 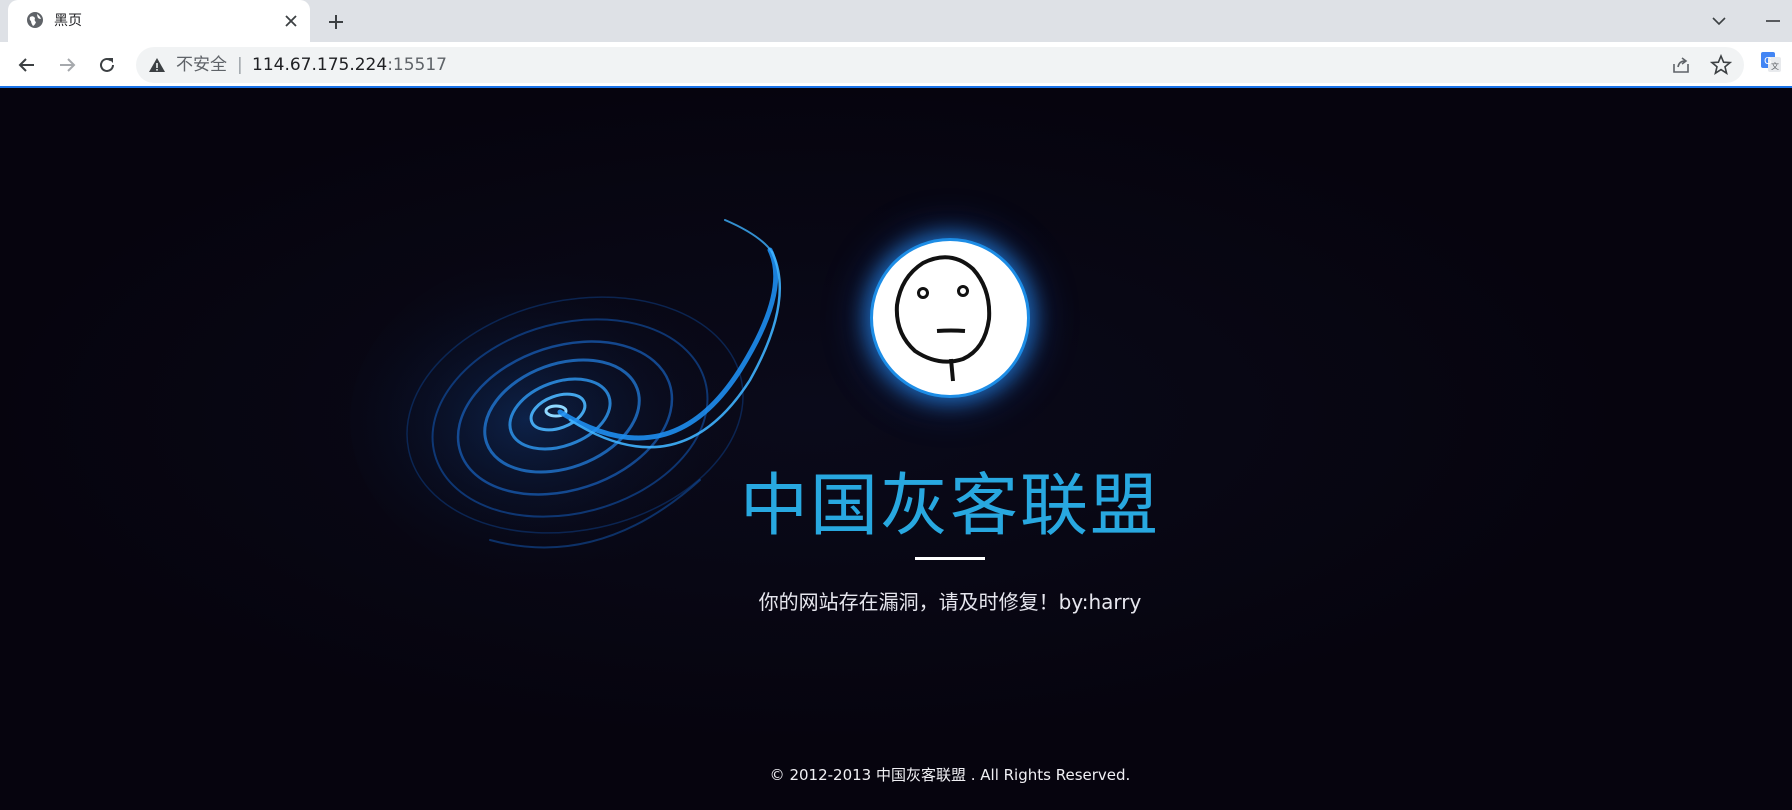 What do you see at coordinates (1775, 66) in the screenshot?
I see `svg-text: 文` at bounding box center [1775, 66].